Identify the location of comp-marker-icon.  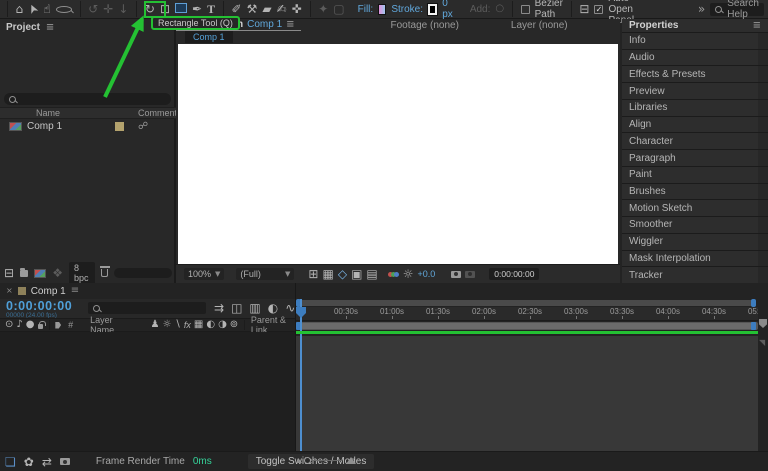
(763, 323).